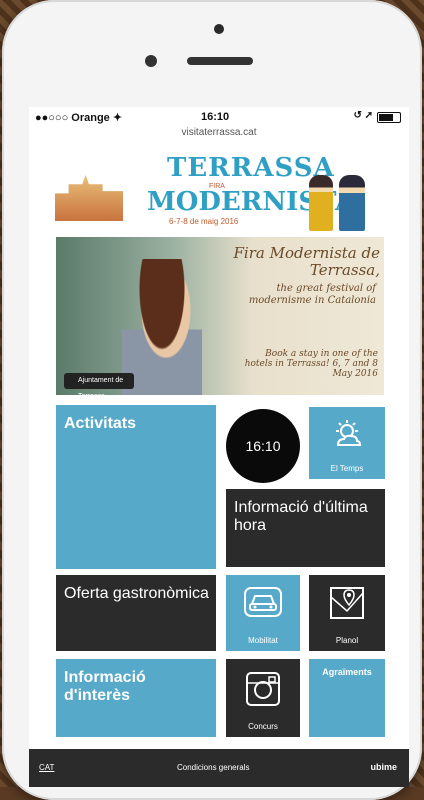 This screenshot has height=800, width=424. Describe the element at coordinates (347, 436) in the screenshot. I see `weather-icon` at that location.